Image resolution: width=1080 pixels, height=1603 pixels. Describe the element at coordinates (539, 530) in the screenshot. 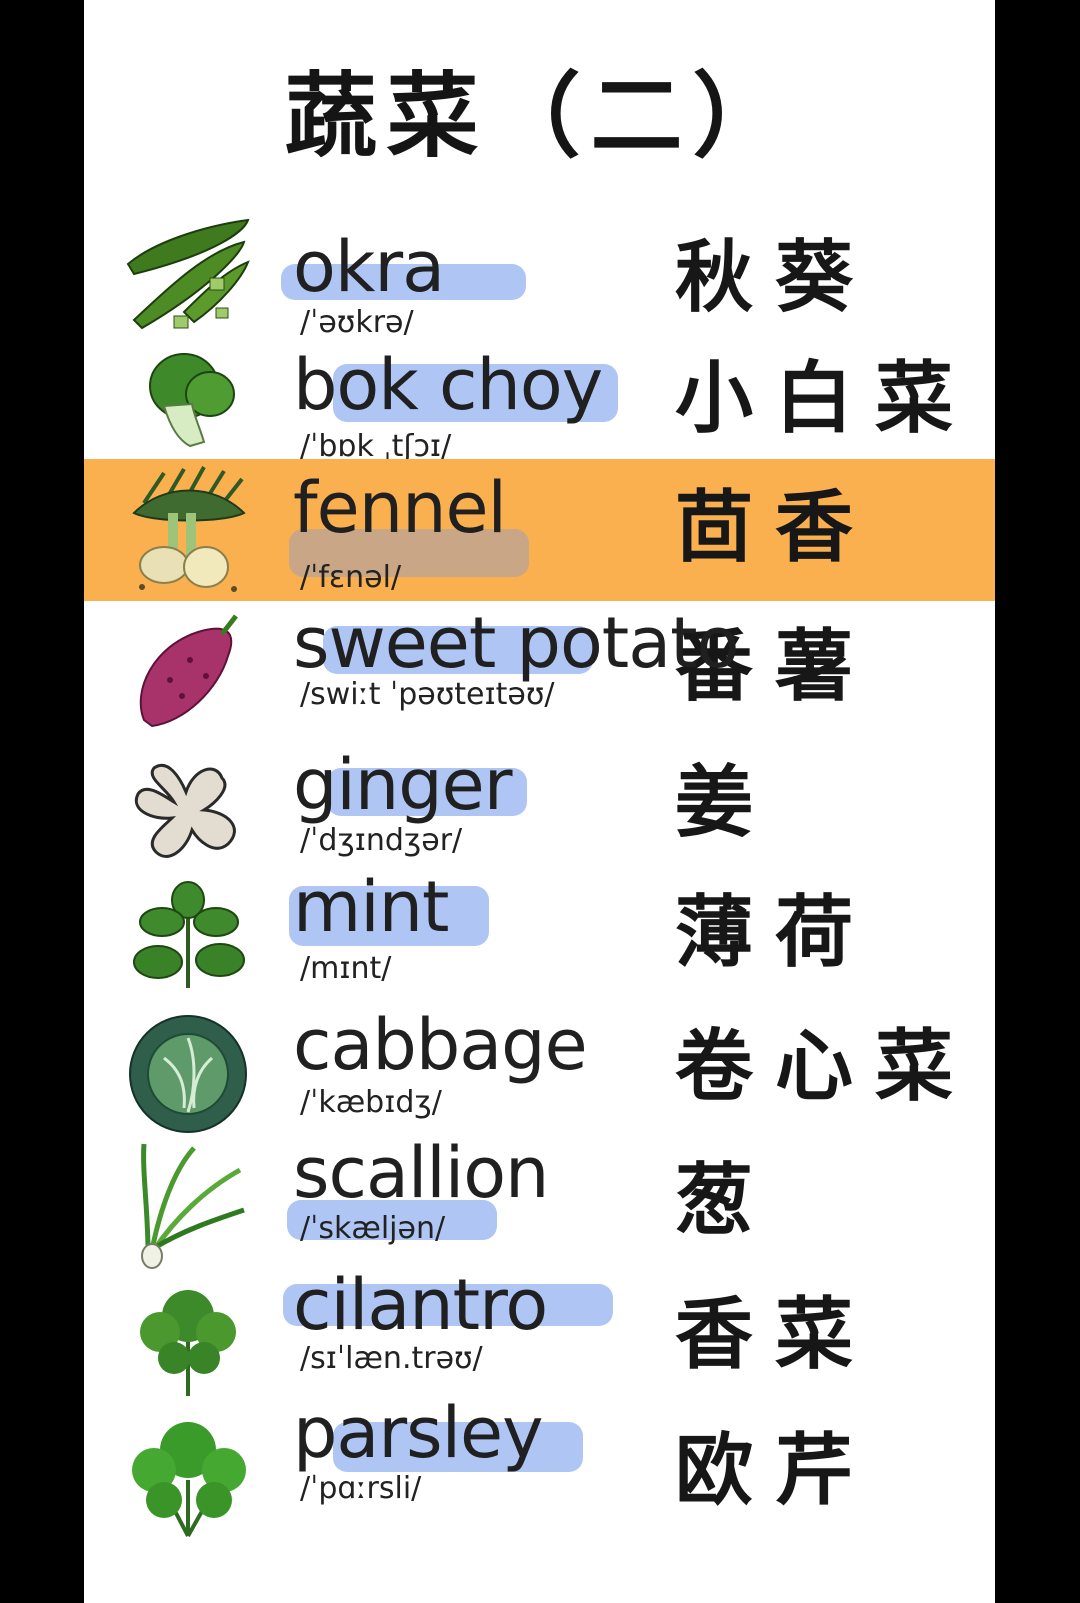

I see `list-item-highlighted: fennel /ˈfɛnəl/ 茴香` at that location.